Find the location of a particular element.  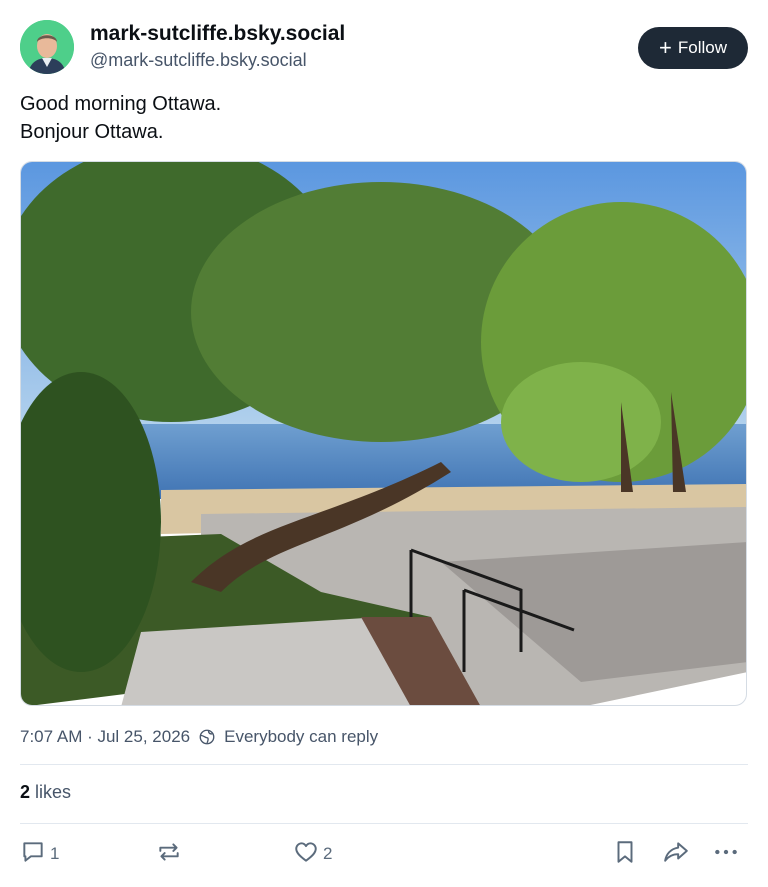

reply-button: 1 is located at coordinates (39, 854).